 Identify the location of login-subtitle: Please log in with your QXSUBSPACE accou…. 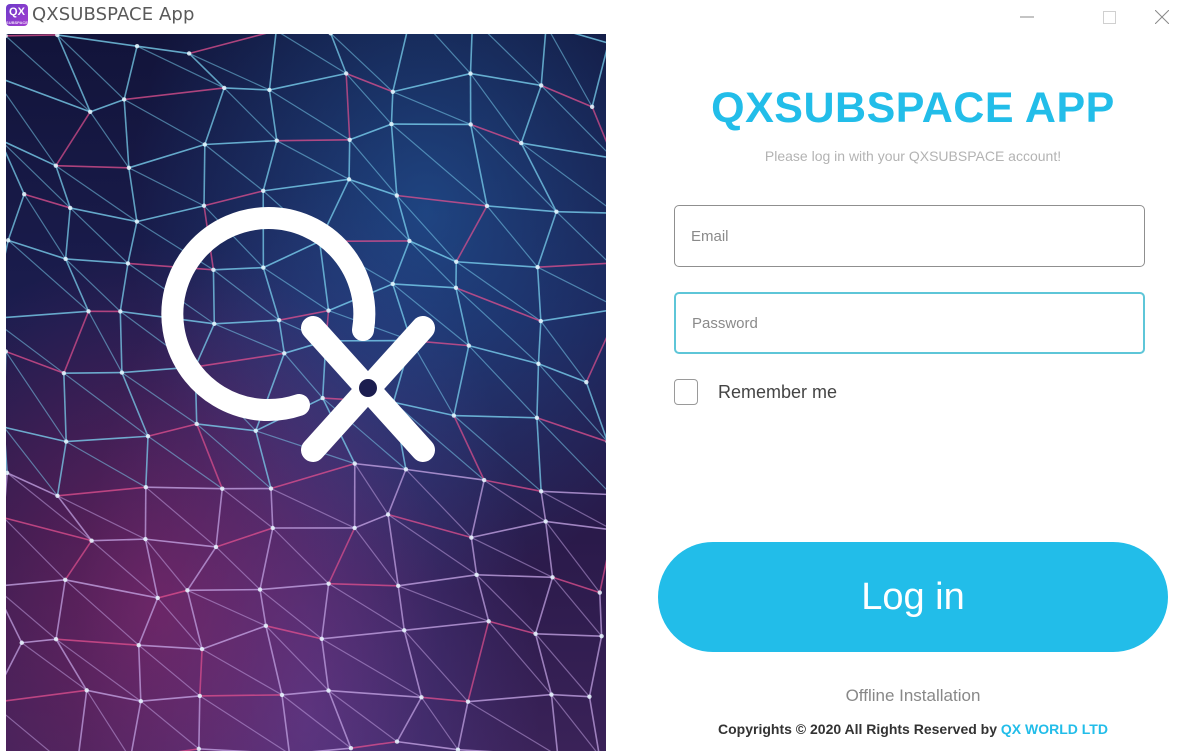
(913, 156).